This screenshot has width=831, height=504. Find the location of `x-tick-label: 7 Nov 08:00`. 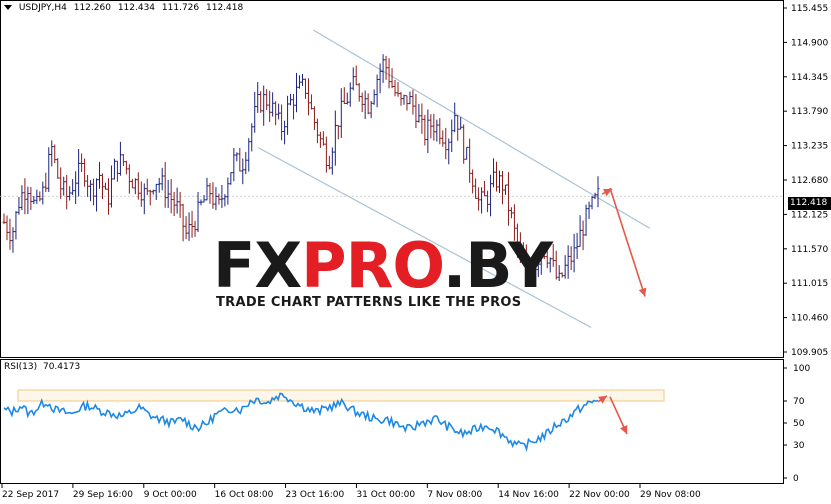

x-tick-label: 7 Nov 08:00 is located at coordinates (454, 495).